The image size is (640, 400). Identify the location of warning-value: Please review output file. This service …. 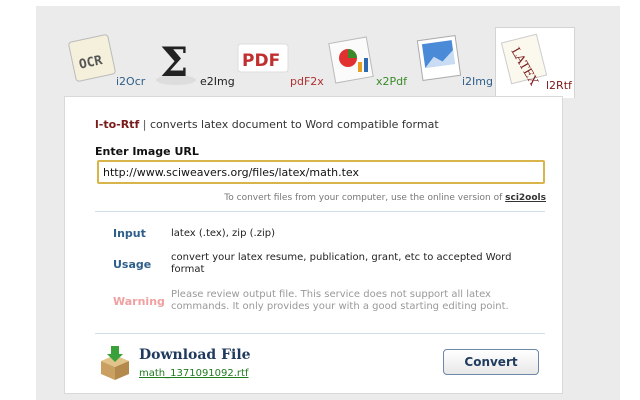
(340, 300).